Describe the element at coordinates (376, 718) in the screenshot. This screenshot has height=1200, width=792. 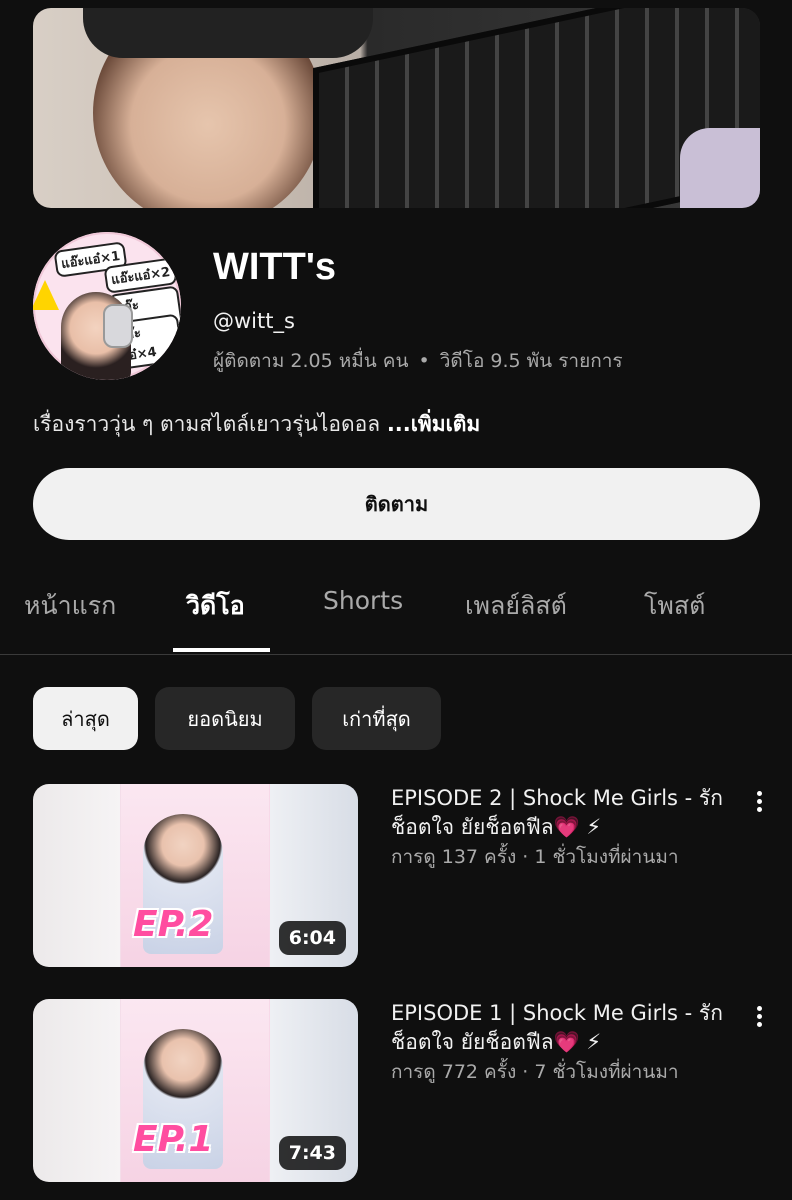
I see `filter-oldest-chip: เก่าที่สุด` at that location.